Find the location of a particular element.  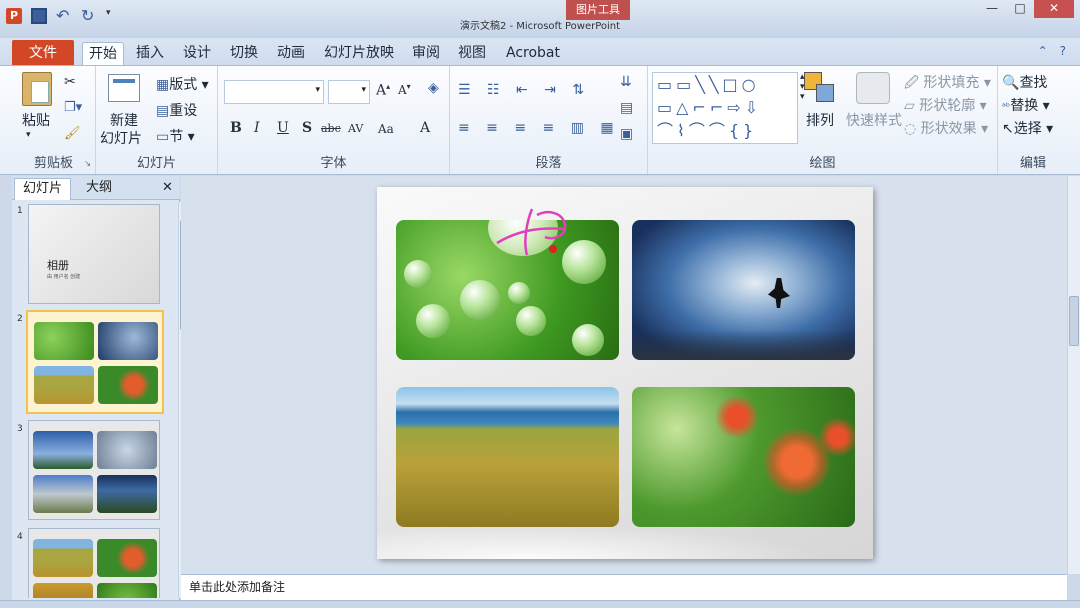

font-name-select: ▾ is located at coordinates (274, 92).